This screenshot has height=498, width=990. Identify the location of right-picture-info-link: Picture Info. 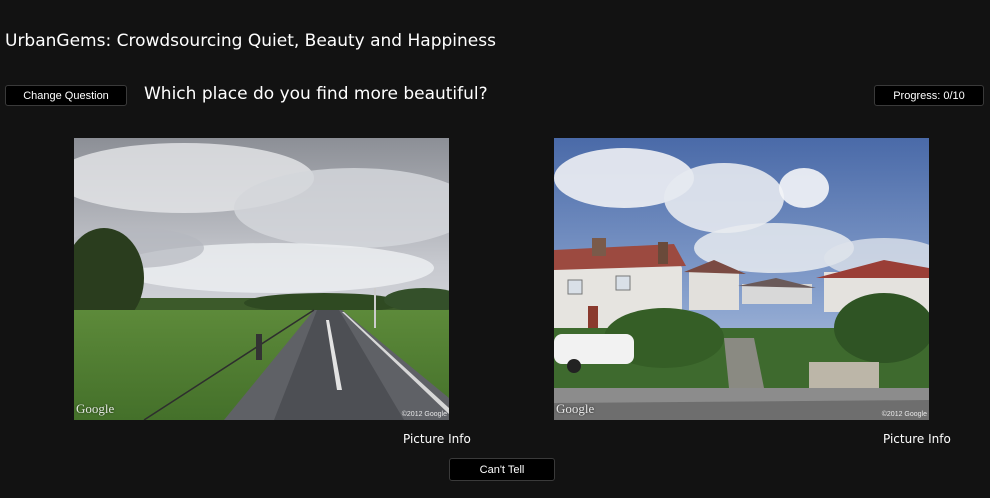
(917, 439).